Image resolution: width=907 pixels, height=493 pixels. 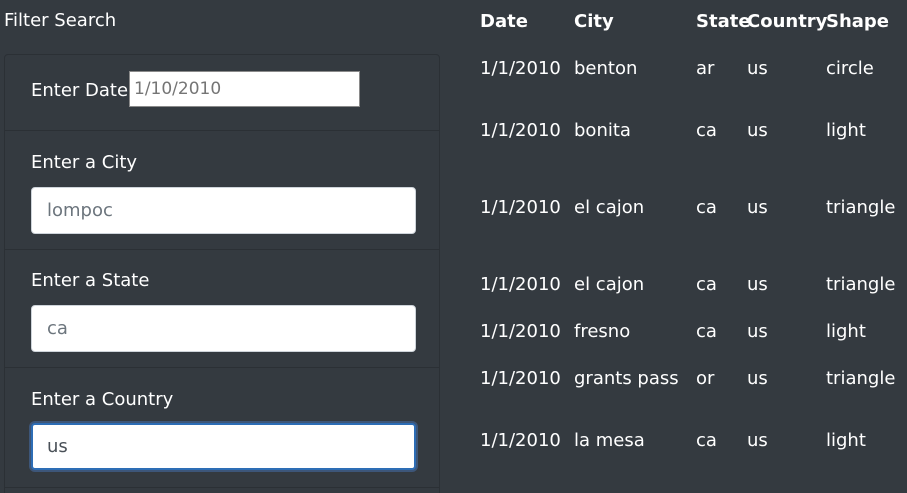 I want to click on header-state: State, so click(x=723, y=21).